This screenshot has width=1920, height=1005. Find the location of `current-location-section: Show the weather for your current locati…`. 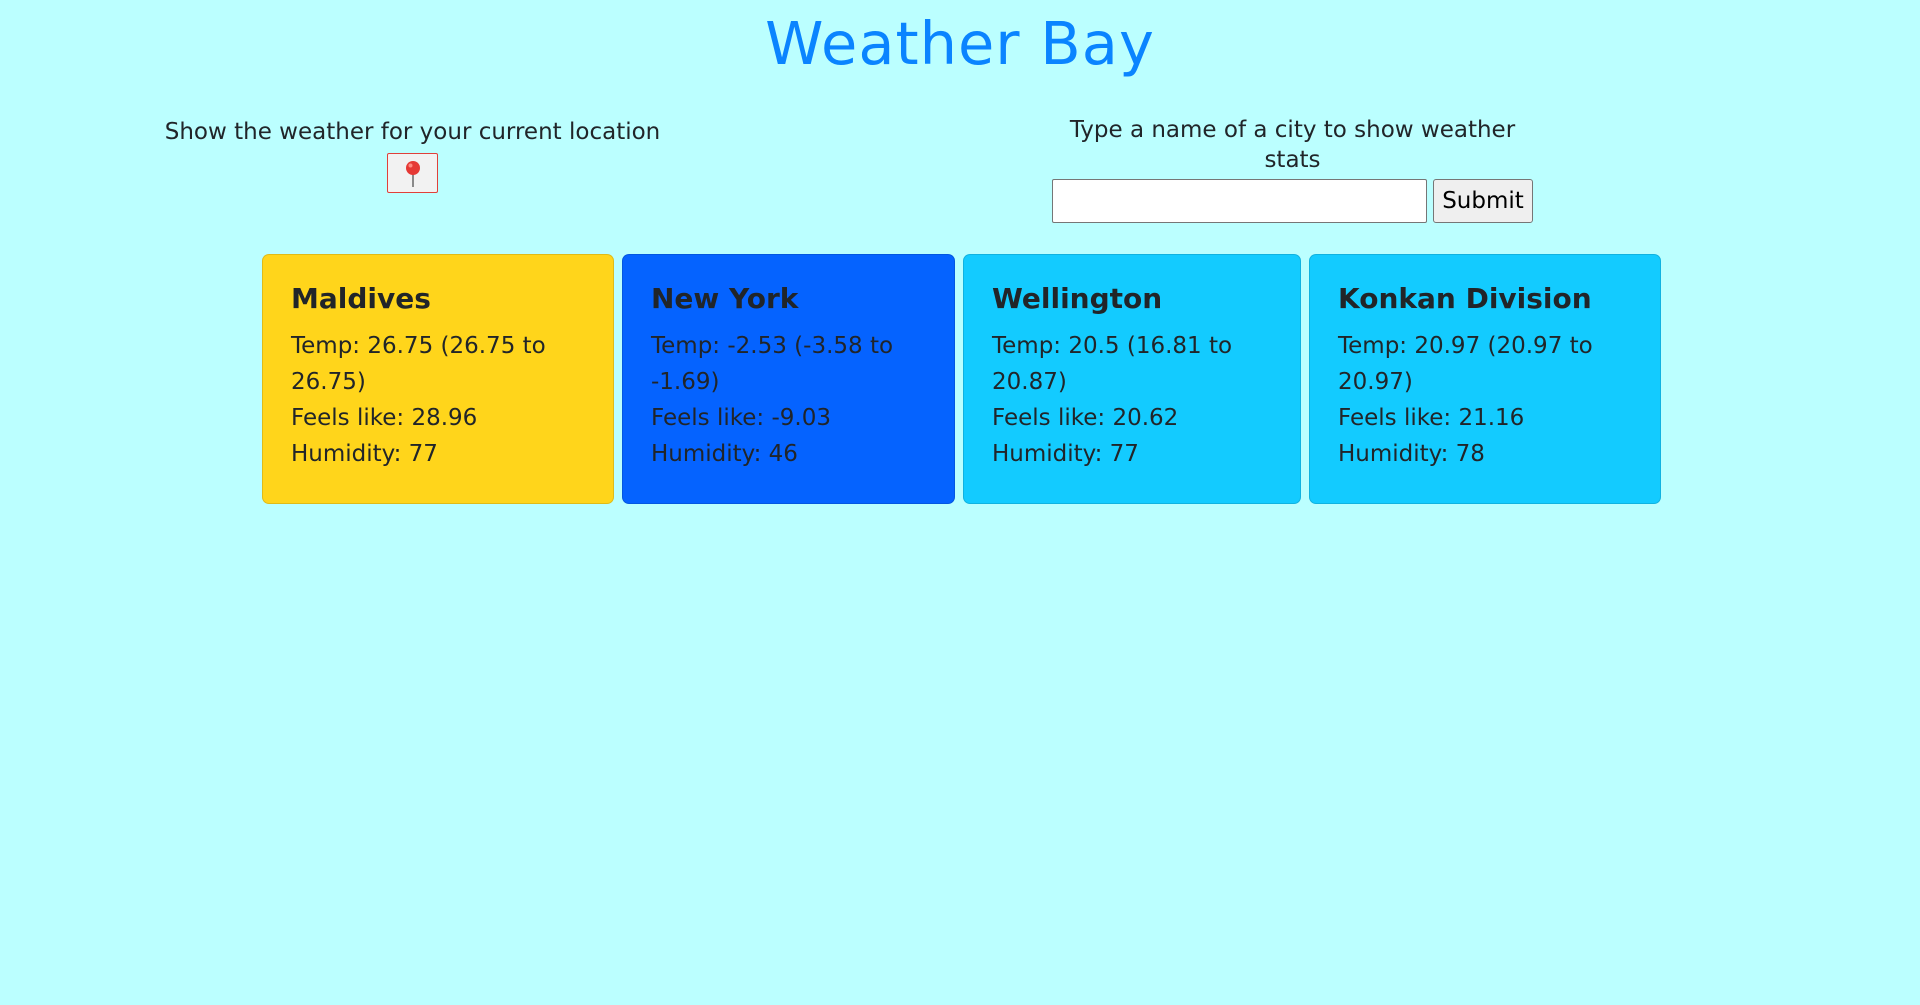

current-location-section: Show the weather for your current locati… is located at coordinates (412, 157).